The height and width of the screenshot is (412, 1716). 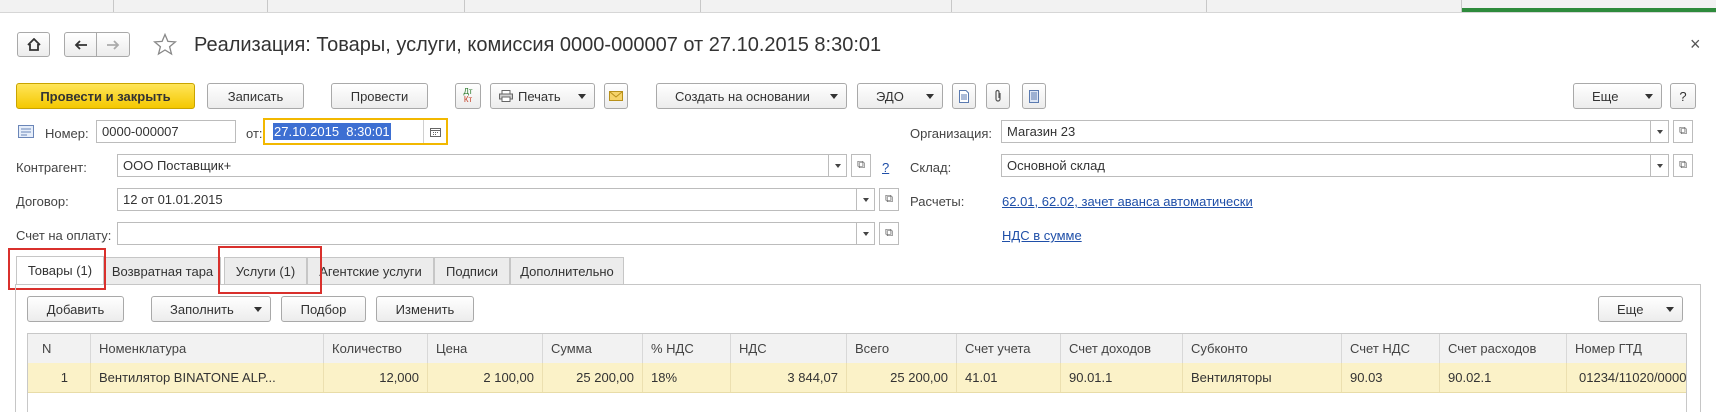 What do you see at coordinates (1626, 348) in the screenshot?
I see `column-header-gtd-number: Номер ГТД` at bounding box center [1626, 348].